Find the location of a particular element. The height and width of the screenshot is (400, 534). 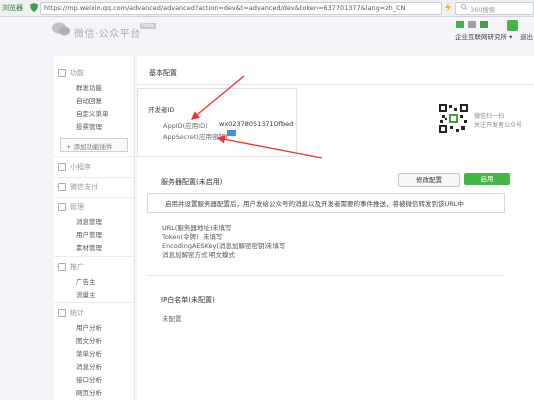

ip-whitelist-value: 未配置 is located at coordinates (172, 319).